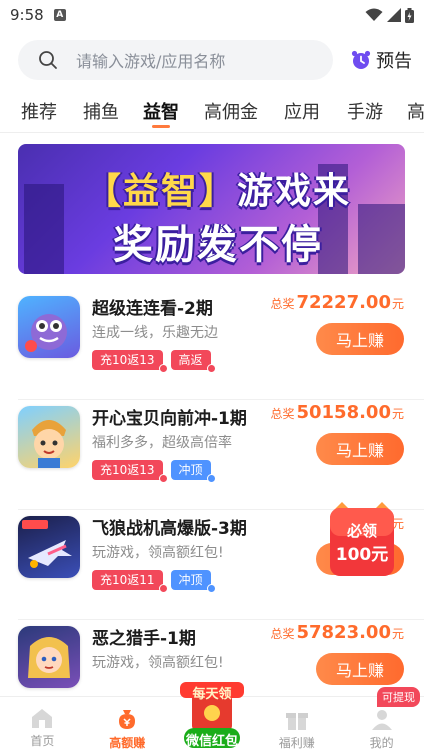 The width and height of the screenshot is (424, 753). I want to click on tab-mobile-games: 手游, so click(365, 112).